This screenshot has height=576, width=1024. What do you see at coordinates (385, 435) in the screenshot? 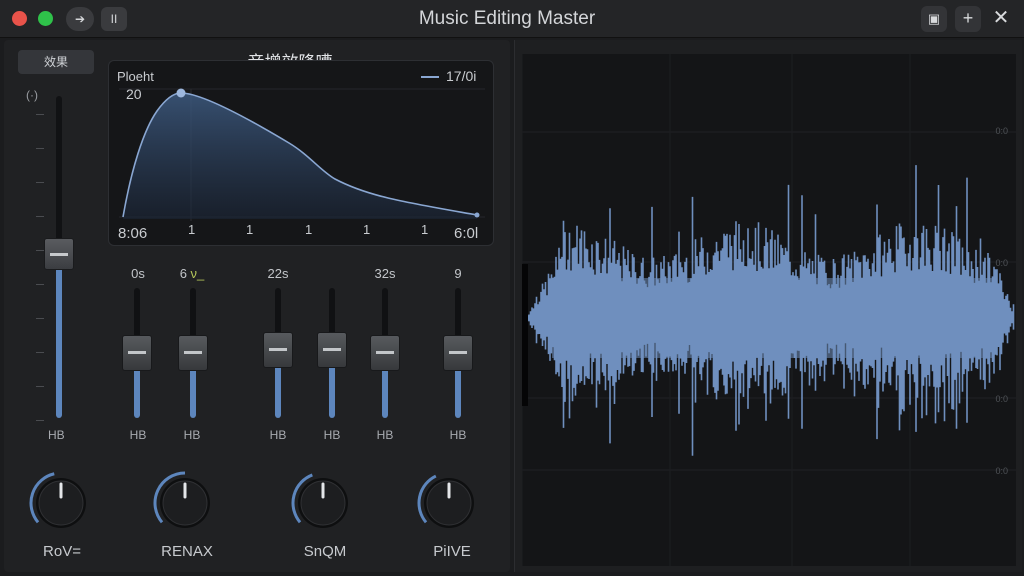
I see `channel-5-label: HB` at bounding box center [385, 435].